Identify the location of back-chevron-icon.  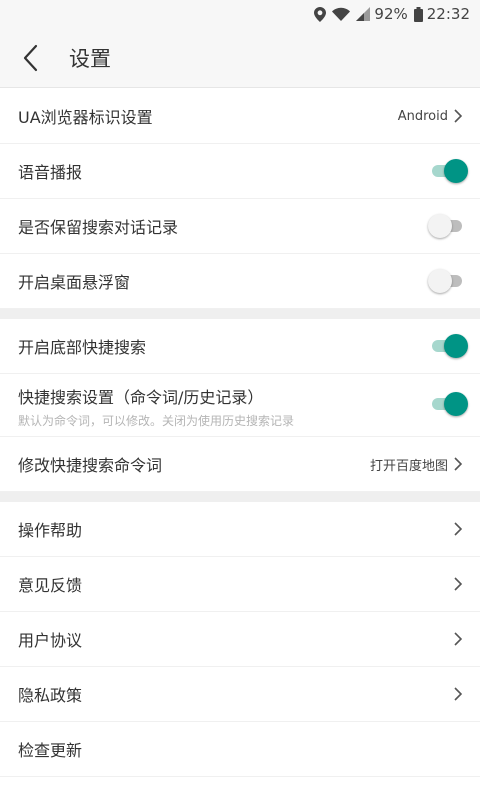
(30, 57).